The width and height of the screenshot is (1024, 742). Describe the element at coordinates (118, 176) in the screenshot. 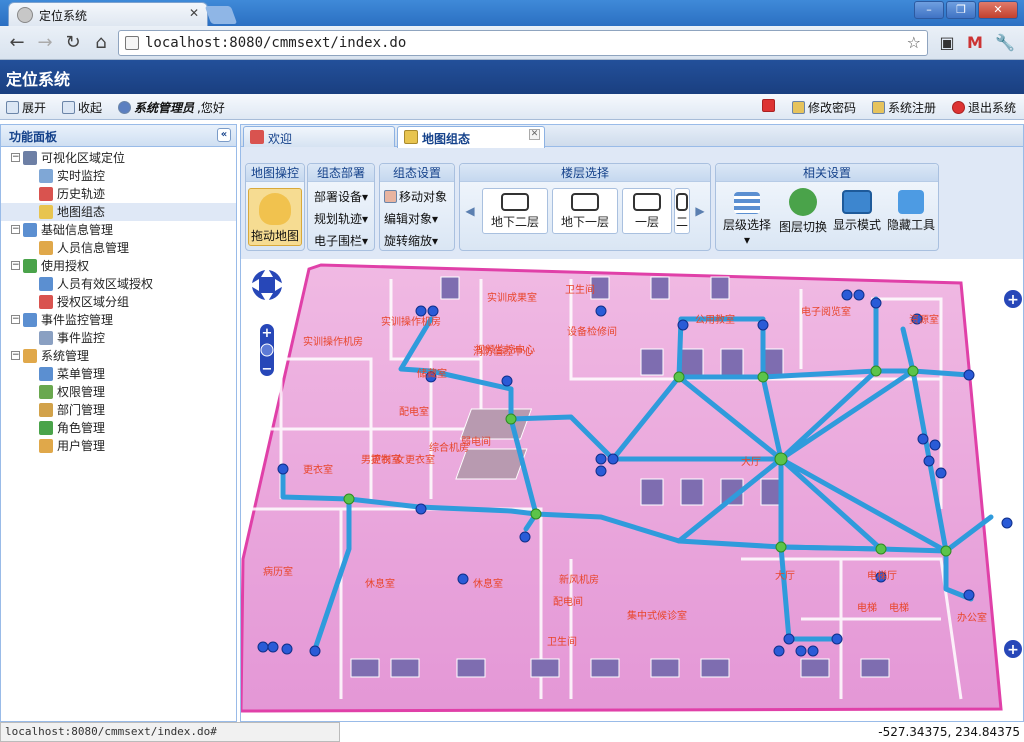

I see `sidebar-item-realtime-monitor: 实时监控` at that location.